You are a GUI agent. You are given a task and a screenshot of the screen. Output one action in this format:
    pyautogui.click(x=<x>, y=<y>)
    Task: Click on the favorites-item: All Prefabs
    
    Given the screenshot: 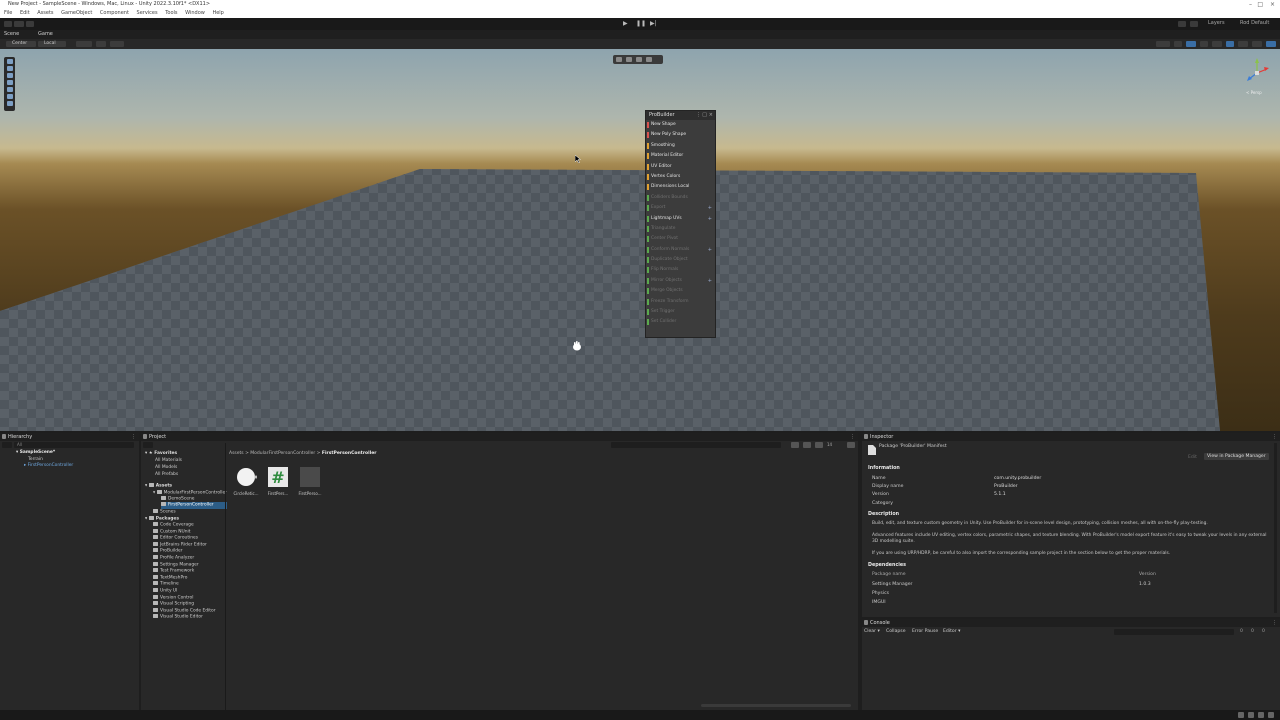 What is the action you would take?
    pyautogui.click(x=166, y=475)
    